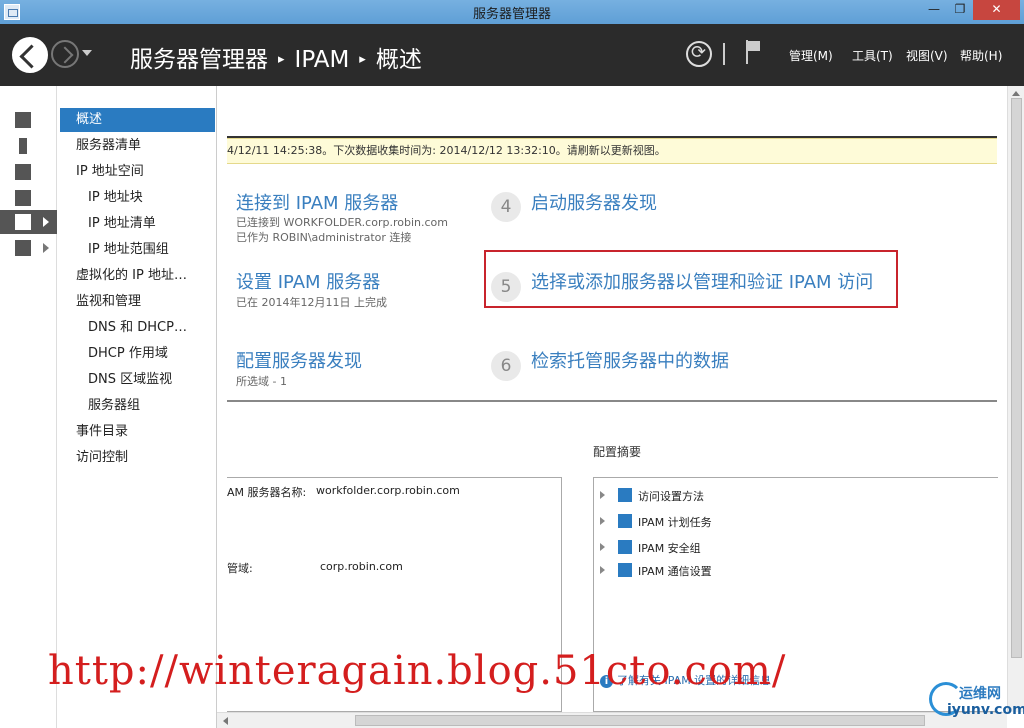 The height and width of the screenshot is (728, 1024). Describe the element at coordinates (137, 302) in the screenshot. I see `tree-item-monitor-manage: 监视和管理` at that location.